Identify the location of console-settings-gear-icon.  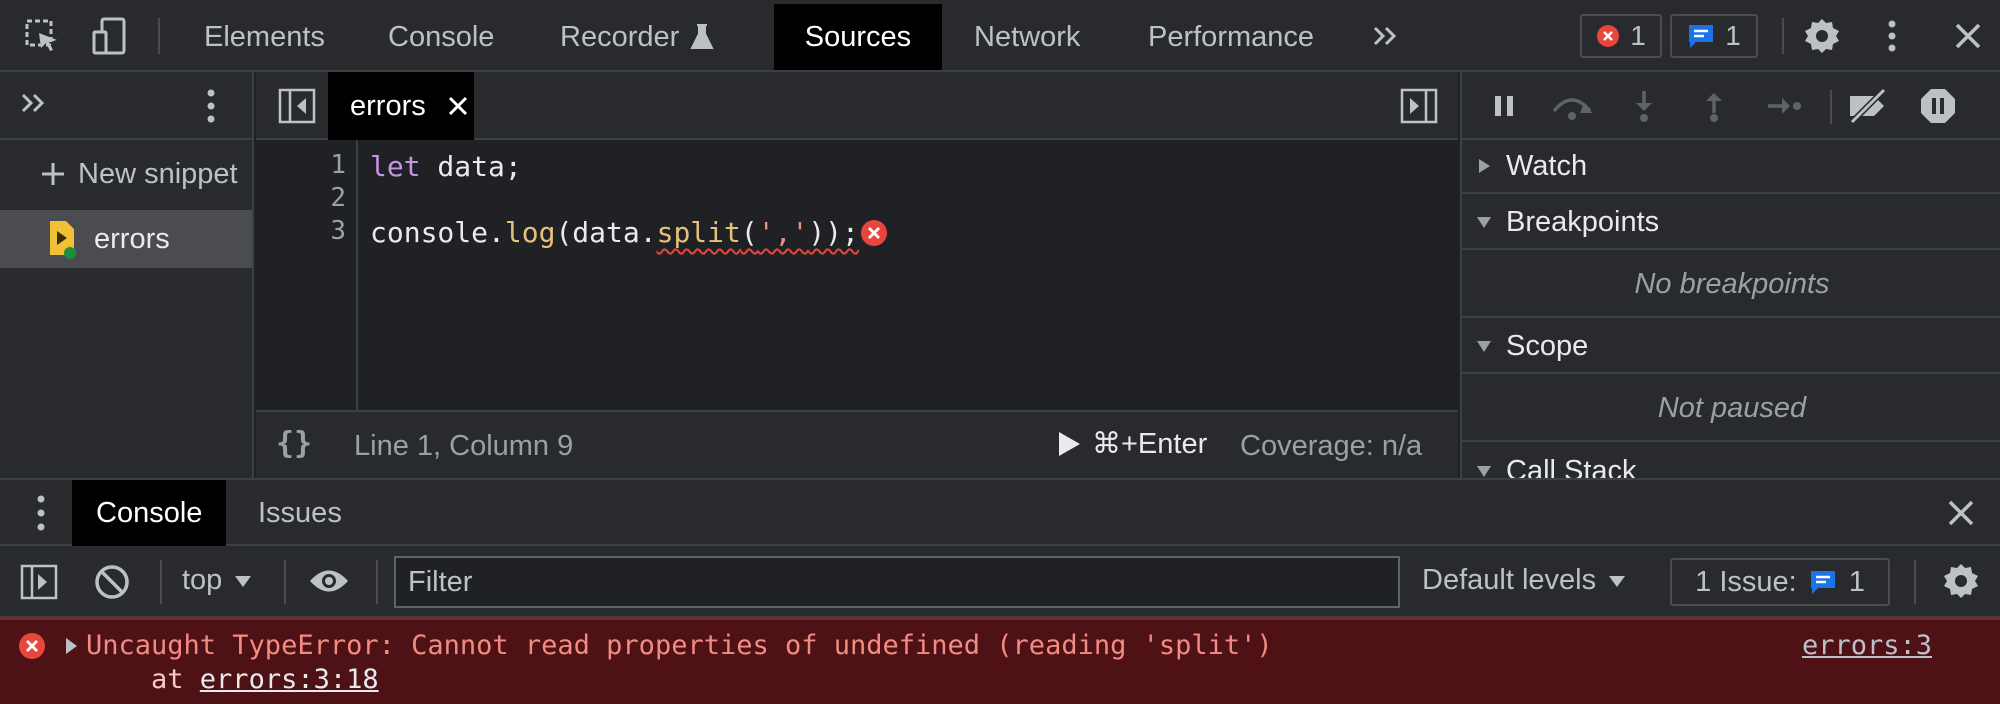
(1961, 581).